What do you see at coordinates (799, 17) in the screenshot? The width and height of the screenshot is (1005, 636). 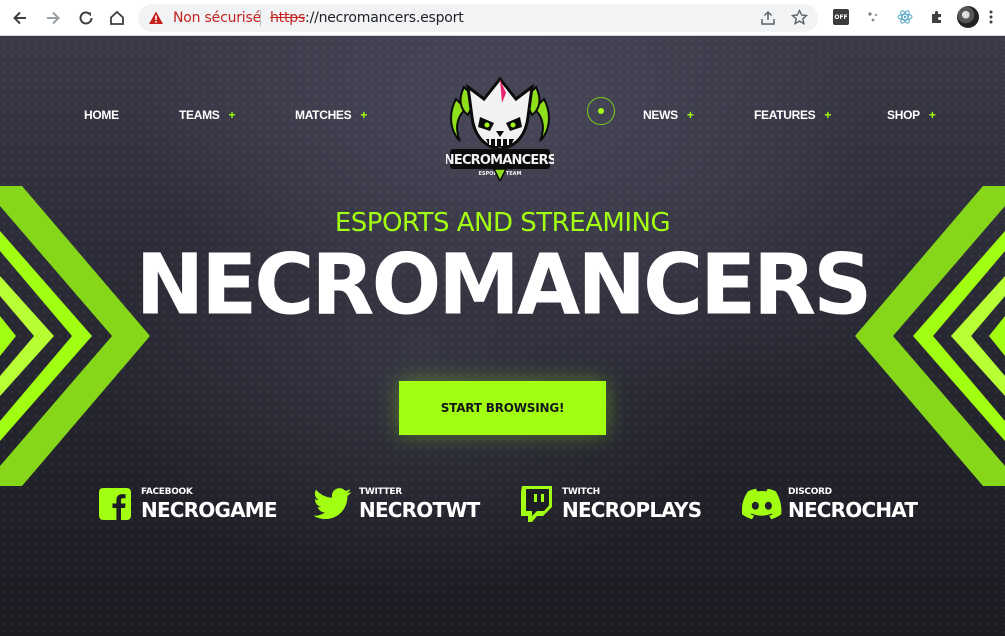 I see `star-icon` at bounding box center [799, 17].